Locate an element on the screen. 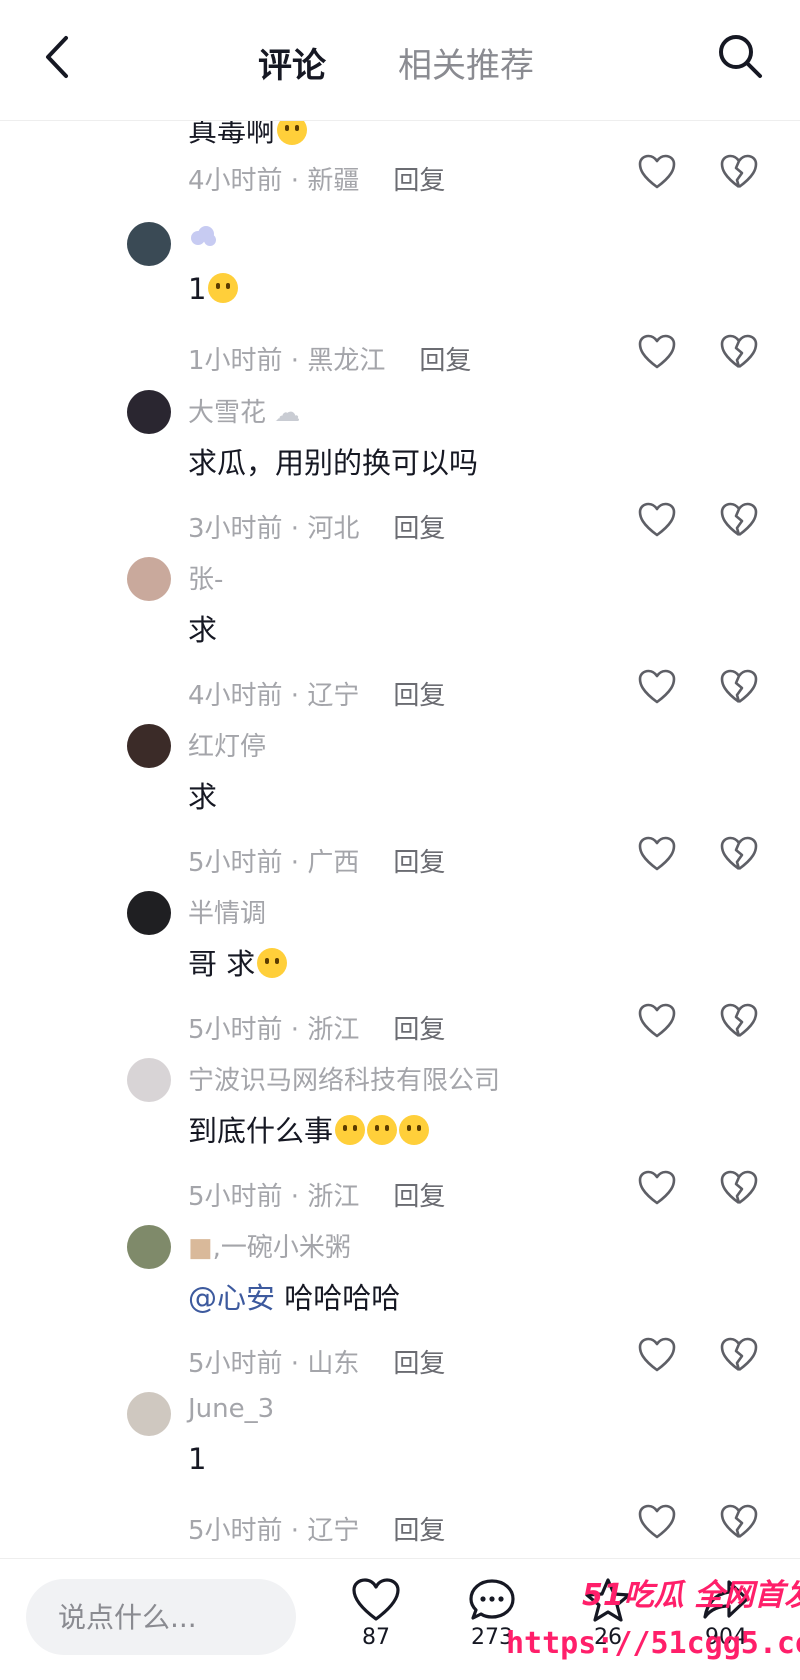 This screenshot has width=800, height=1680. comment-item: 大雪花 ☁ 求瓜，用别的换可以吗 3小时前 · 河北 回复 is located at coordinates (400, 474).